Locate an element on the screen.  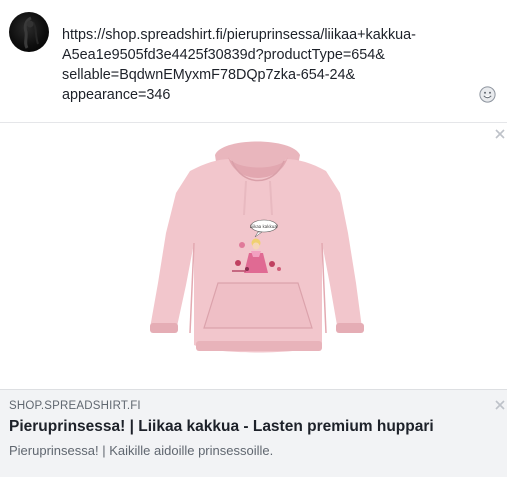
avatar is located at coordinates (29, 32).